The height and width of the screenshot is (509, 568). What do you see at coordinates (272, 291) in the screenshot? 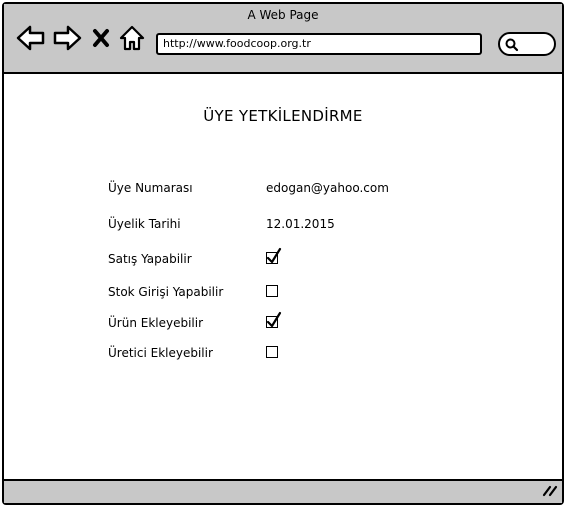
I see `permission-checkbox-stock-entry` at bounding box center [272, 291].